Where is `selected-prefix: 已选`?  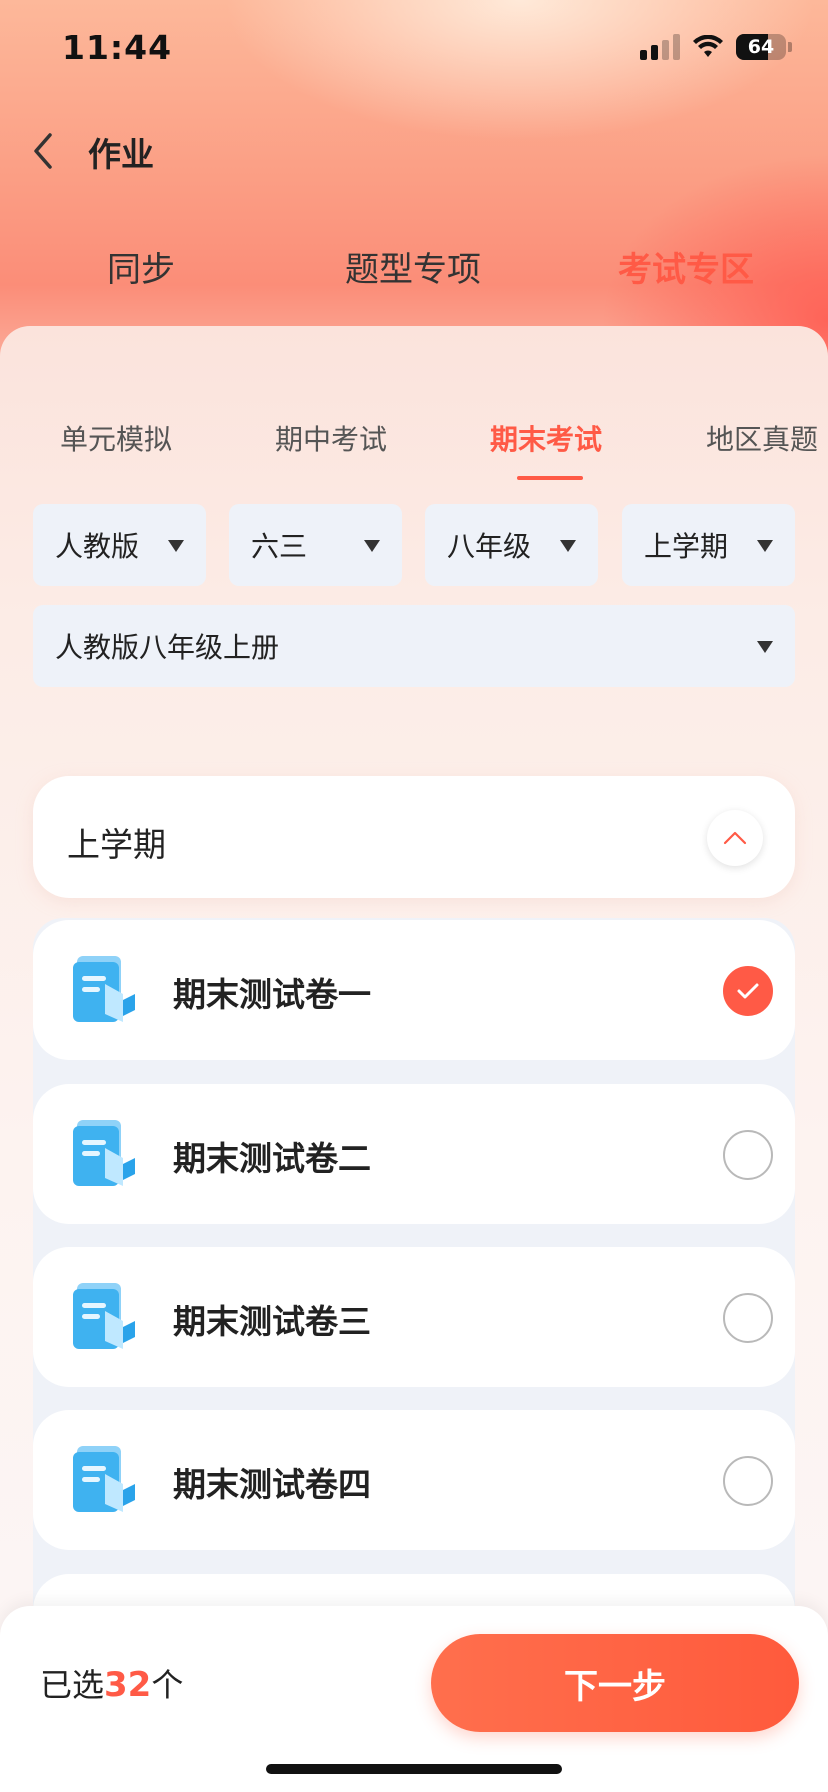 selected-prefix: 已选 is located at coordinates (72, 1685).